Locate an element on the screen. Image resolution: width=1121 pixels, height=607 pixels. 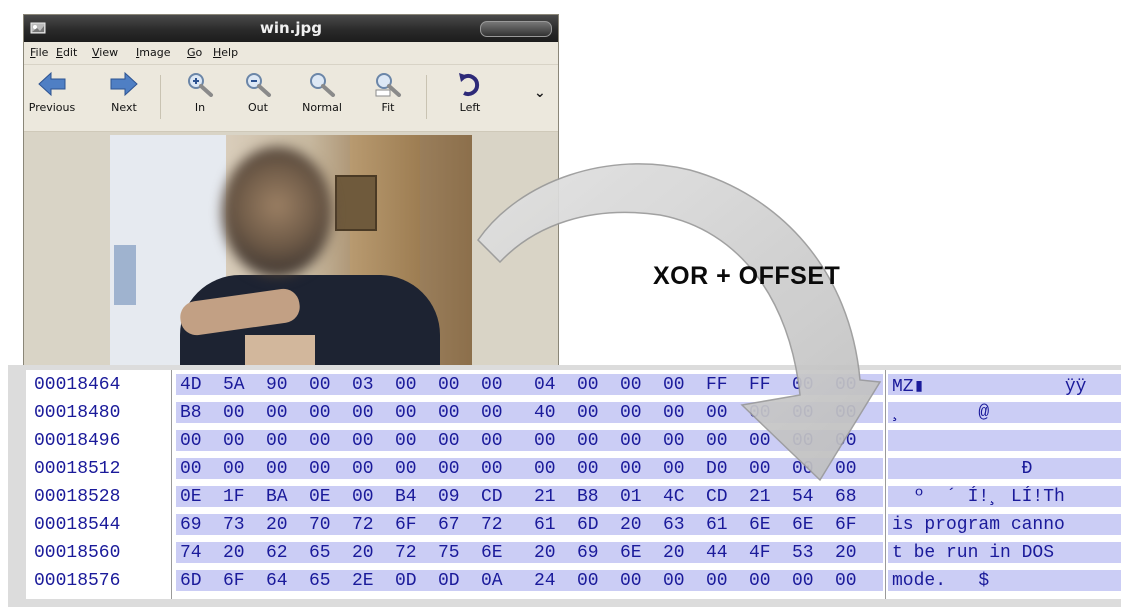
menu-view: View is located at coordinates (105, 52).